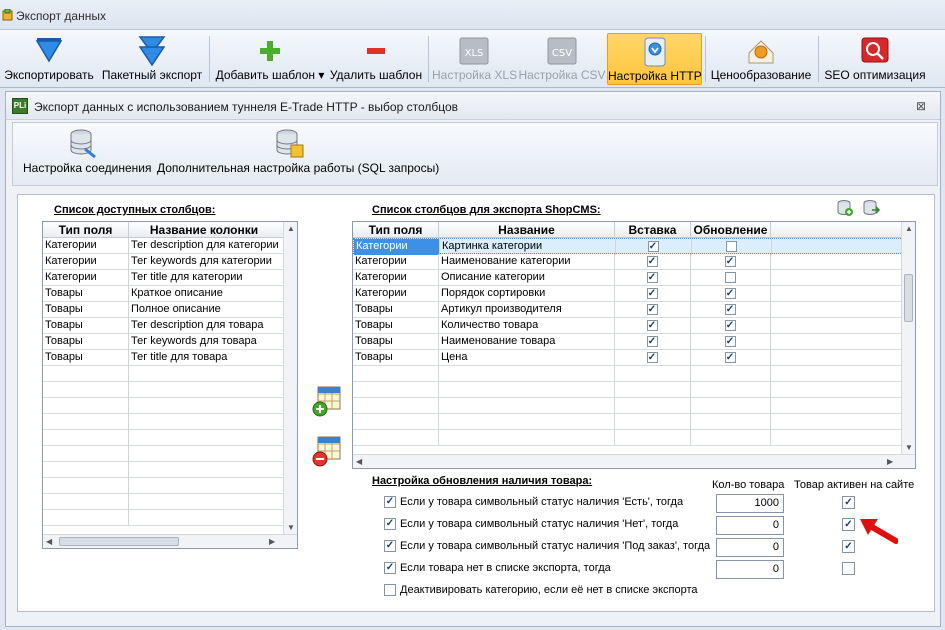  What do you see at coordinates (750, 503) in the screenshot?
I see `qty-input: 1000` at bounding box center [750, 503].